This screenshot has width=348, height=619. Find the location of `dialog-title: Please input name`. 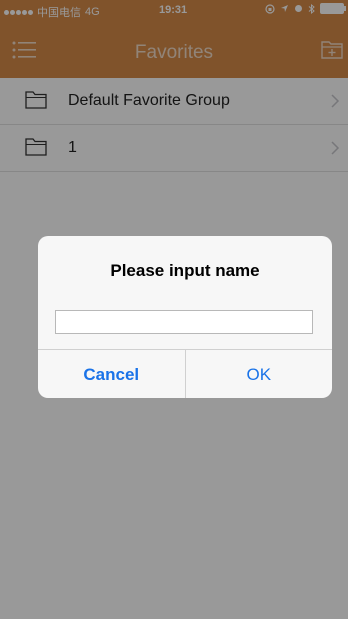

dialog-title: Please input name is located at coordinates (185, 270).